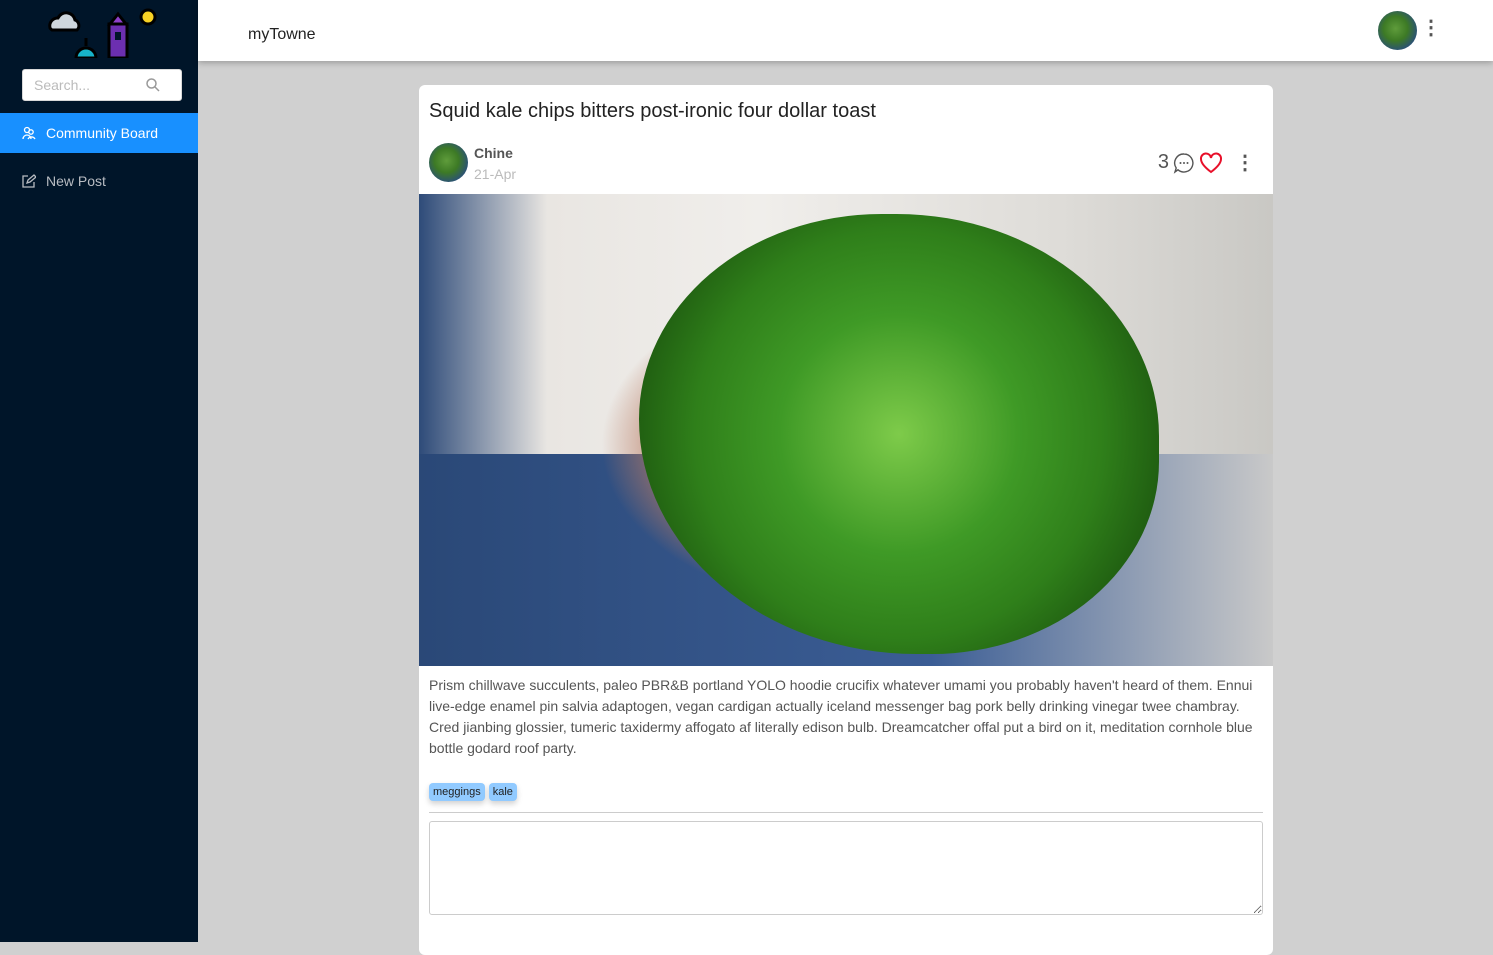 This screenshot has height=955, width=1493. What do you see at coordinates (153, 85) in the screenshot?
I see `search-icon` at bounding box center [153, 85].